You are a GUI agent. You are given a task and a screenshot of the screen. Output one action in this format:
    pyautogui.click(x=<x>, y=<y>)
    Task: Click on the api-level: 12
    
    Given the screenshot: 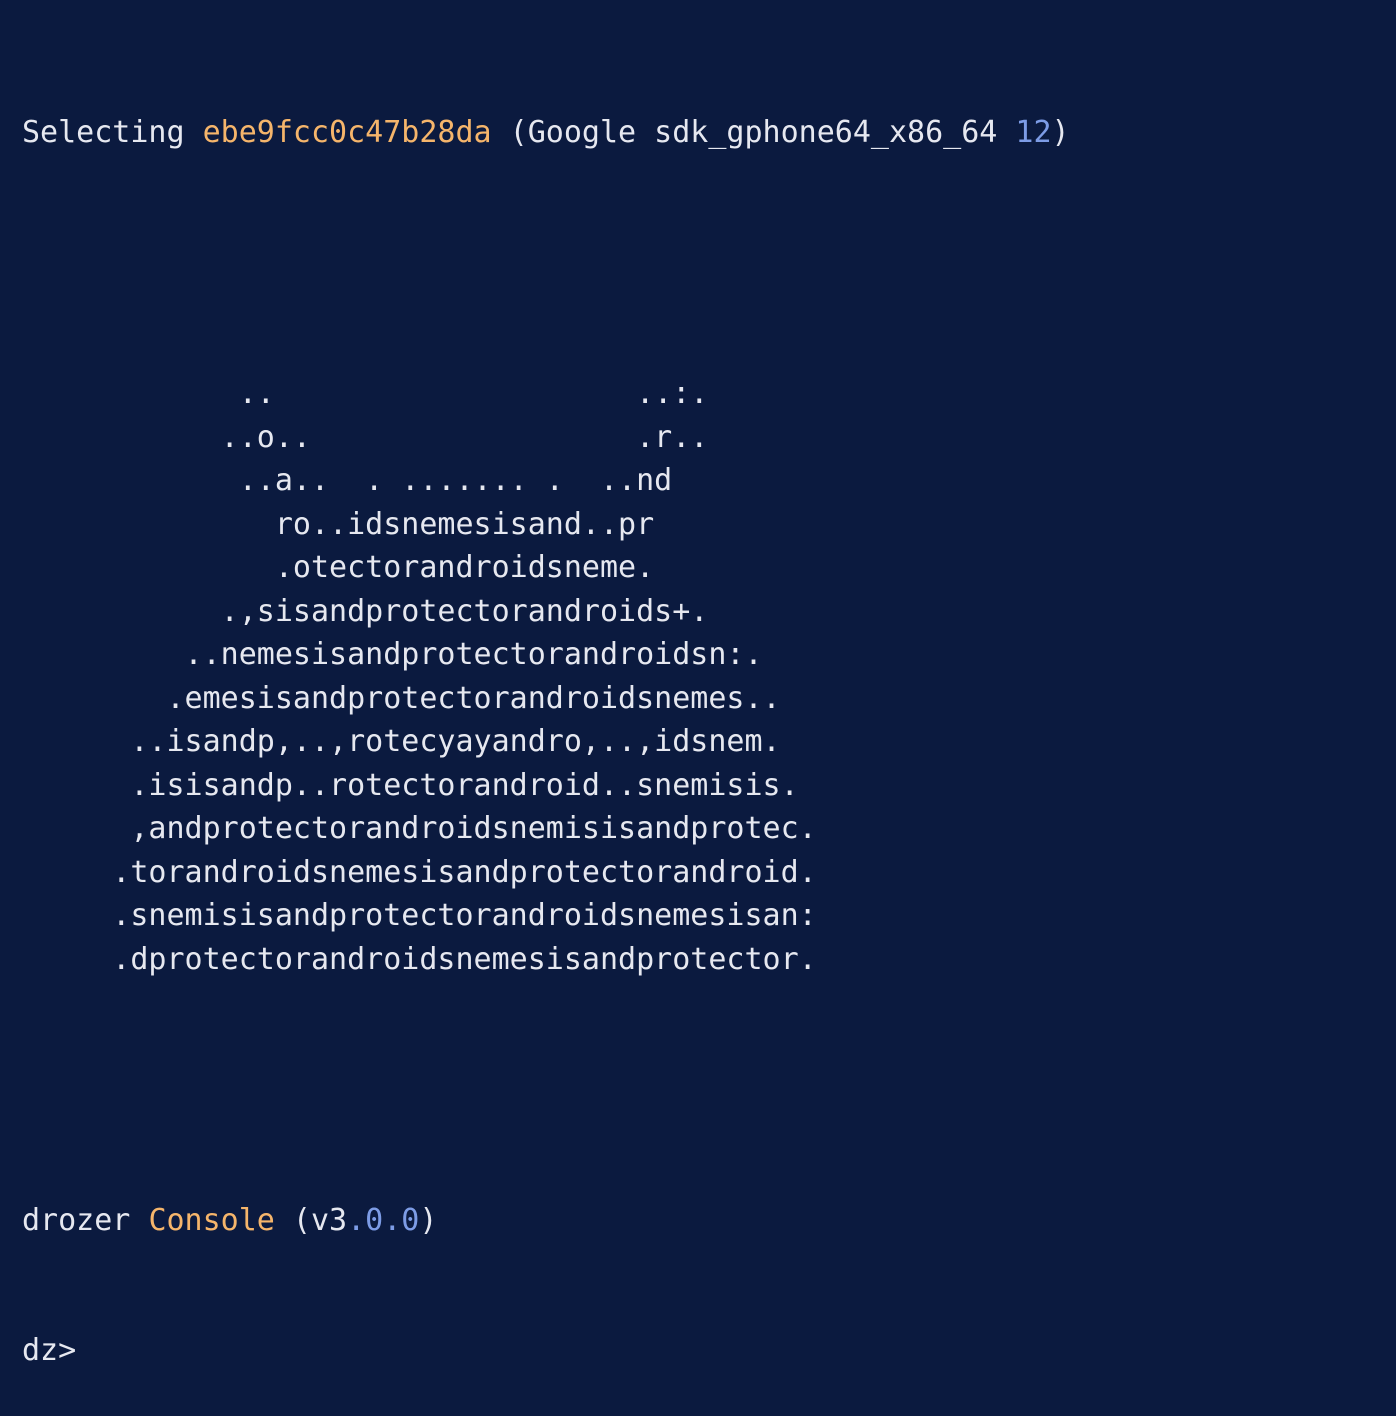 What is the action you would take?
    pyautogui.click(x=1033, y=132)
    